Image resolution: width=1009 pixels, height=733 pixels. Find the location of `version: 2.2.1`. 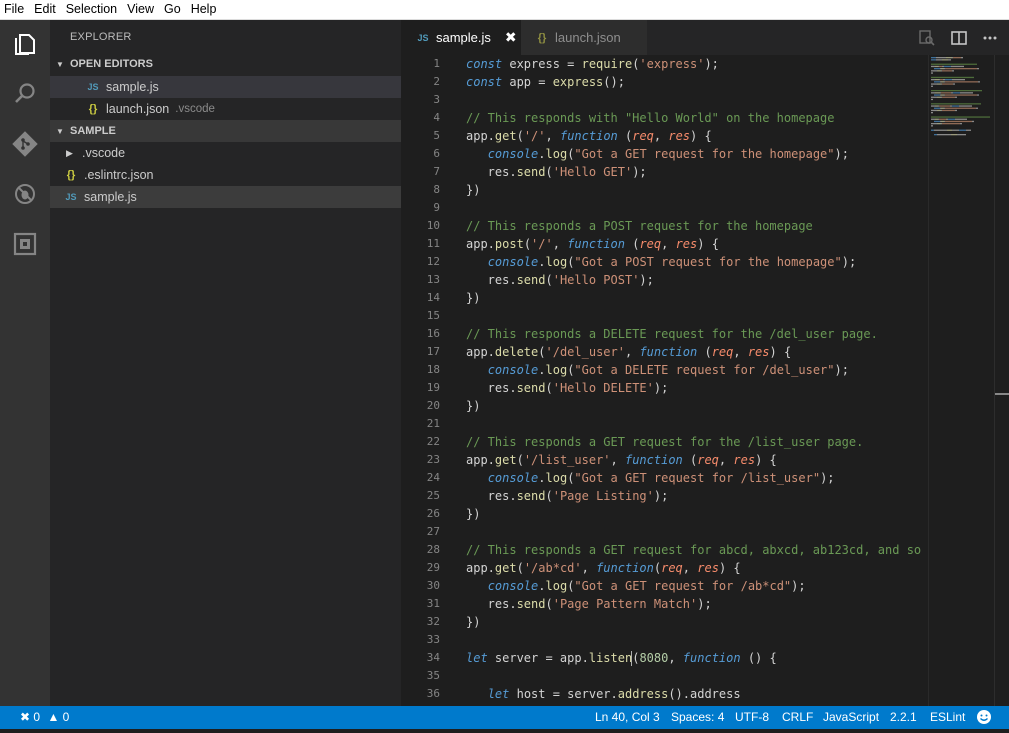

version: 2.2.1 is located at coordinates (903, 717).